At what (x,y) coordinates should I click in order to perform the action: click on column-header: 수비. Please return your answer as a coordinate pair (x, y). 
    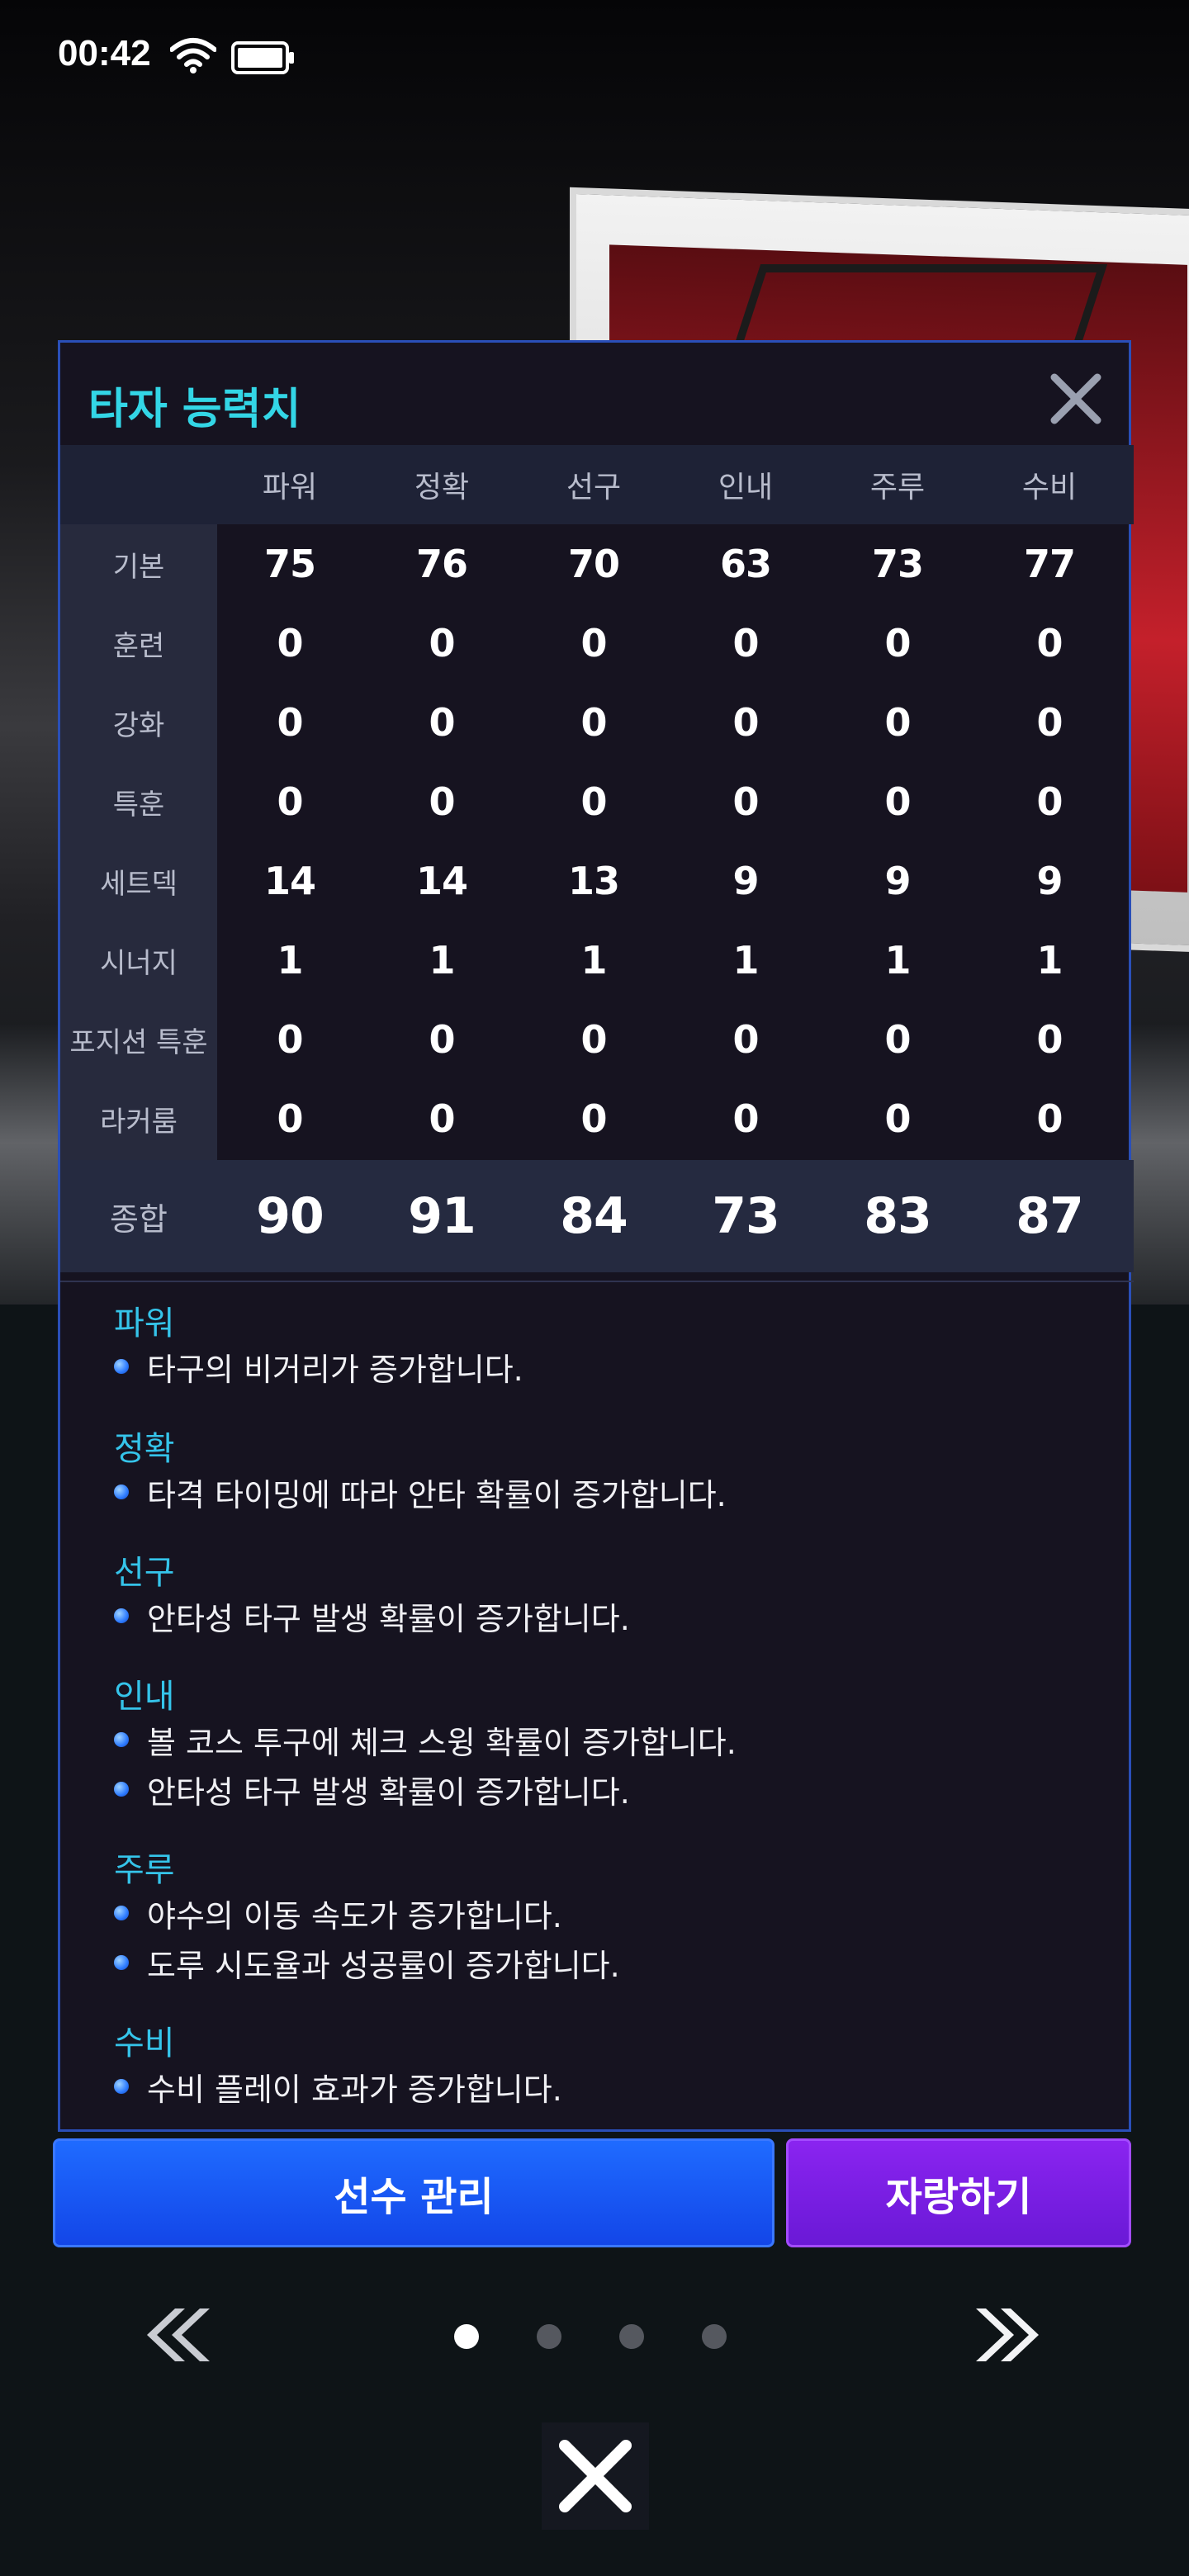
    Looking at the image, I should click on (1049, 487).